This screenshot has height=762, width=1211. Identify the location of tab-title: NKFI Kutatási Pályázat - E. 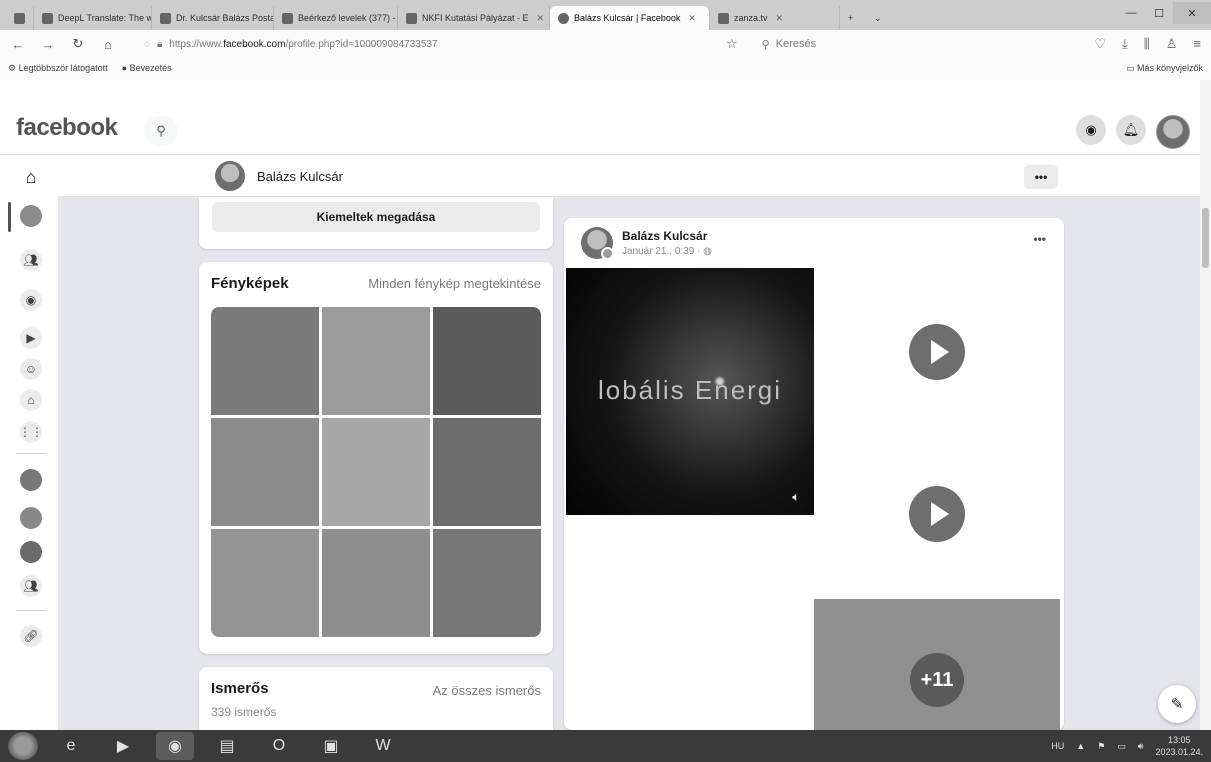
(475, 18).